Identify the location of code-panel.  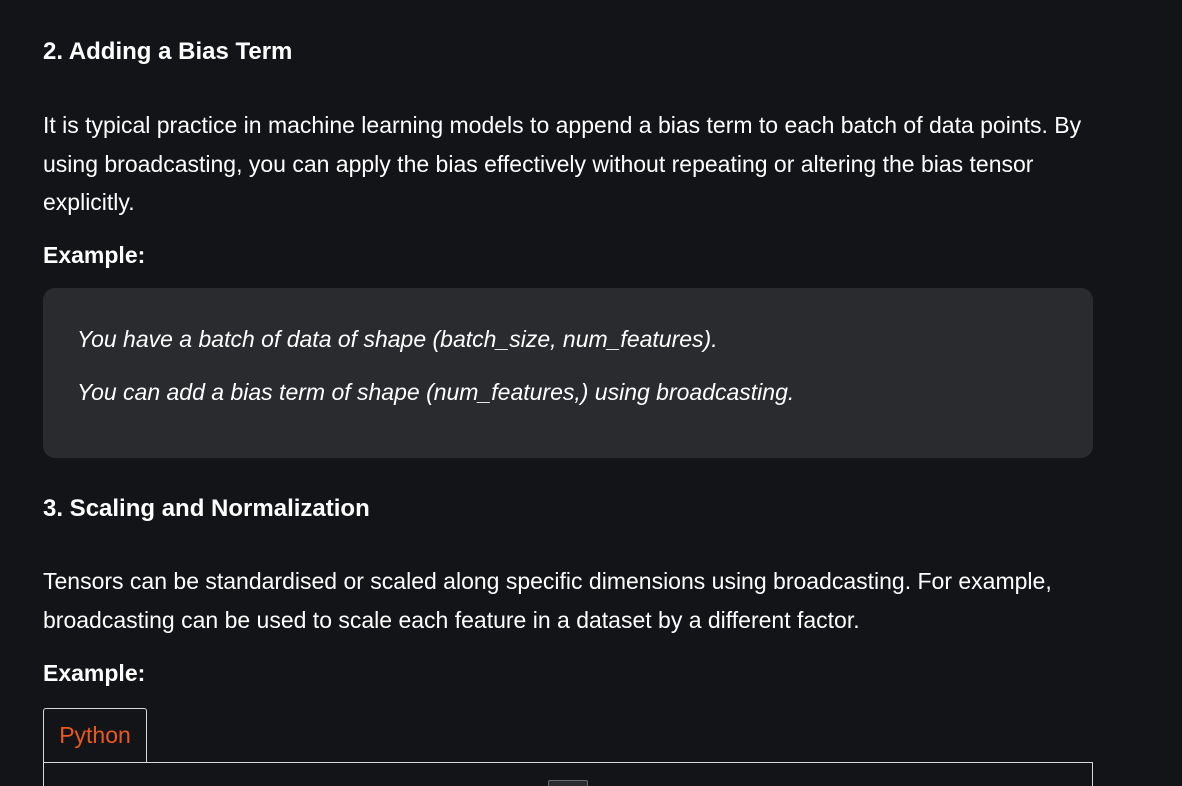
(568, 774).